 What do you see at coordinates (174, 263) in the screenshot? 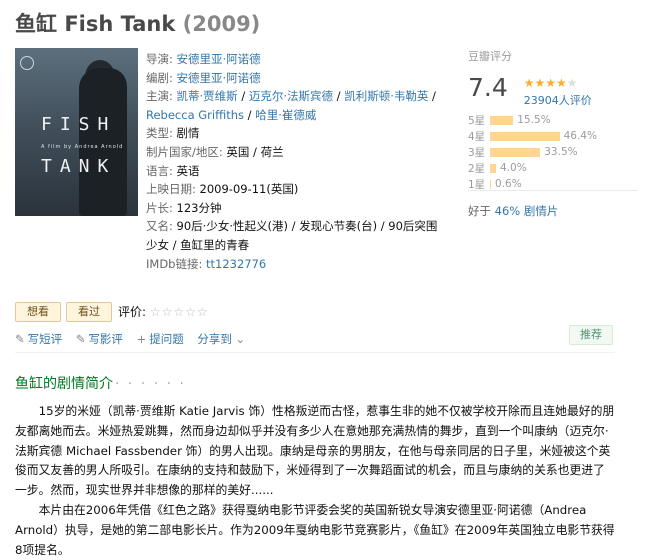
I see `imdb-label: IMDb链接:` at bounding box center [174, 263].